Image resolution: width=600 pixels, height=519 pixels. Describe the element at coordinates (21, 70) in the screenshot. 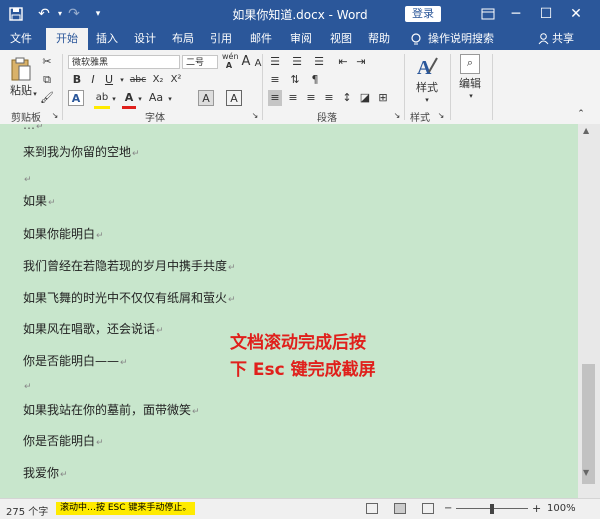

I see `clipboard-icon` at that location.